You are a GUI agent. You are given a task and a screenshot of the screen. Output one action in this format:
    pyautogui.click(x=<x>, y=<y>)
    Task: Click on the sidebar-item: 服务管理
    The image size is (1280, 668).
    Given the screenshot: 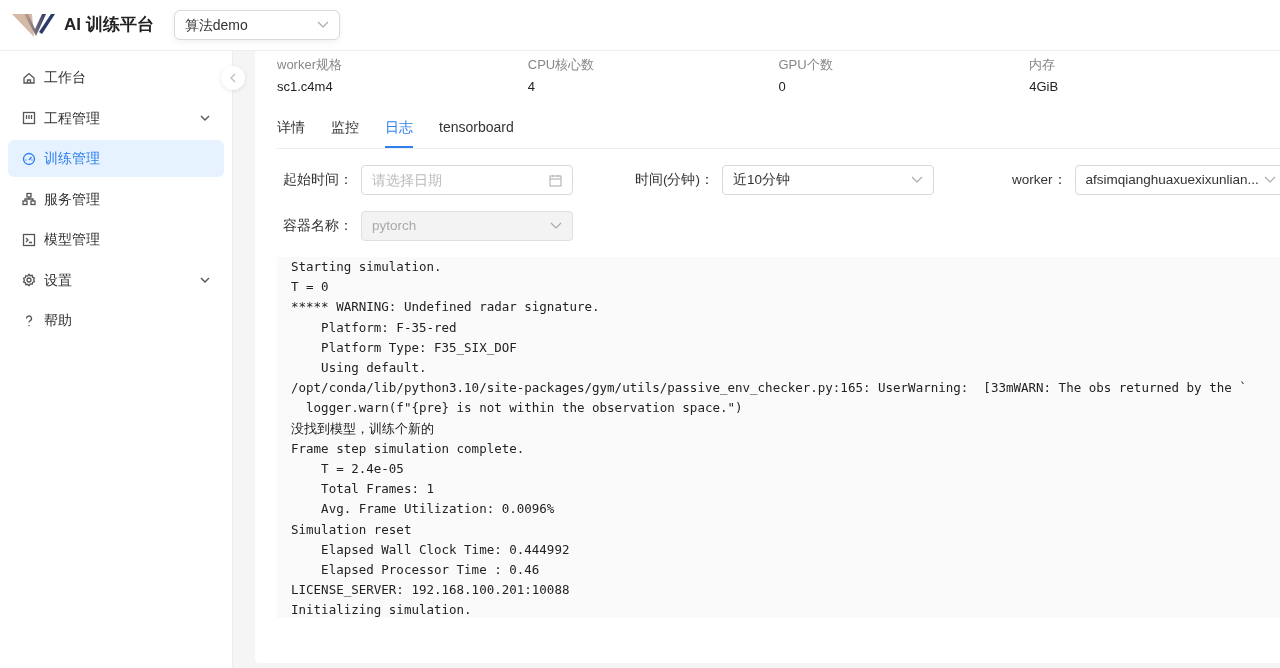 What is the action you would take?
    pyautogui.click(x=116, y=199)
    